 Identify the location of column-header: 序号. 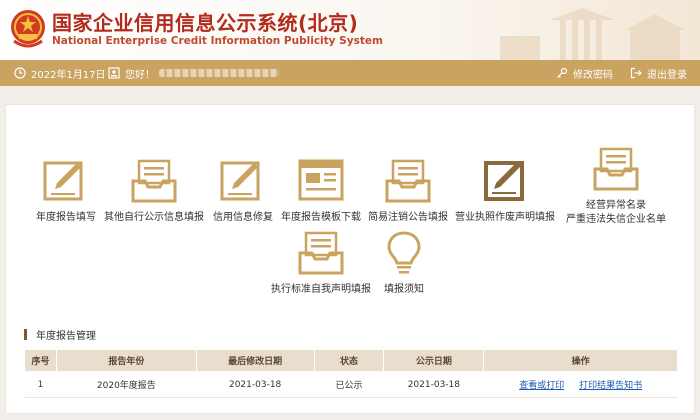
(40, 360).